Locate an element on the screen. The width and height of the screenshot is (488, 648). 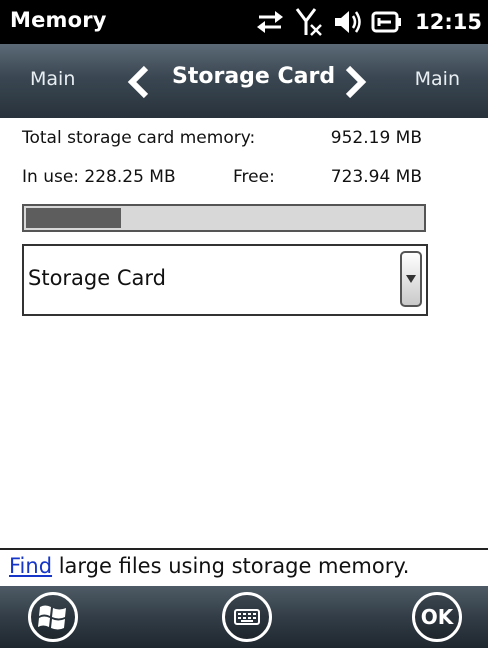
in-use-label: In use: is located at coordinates (51, 177).